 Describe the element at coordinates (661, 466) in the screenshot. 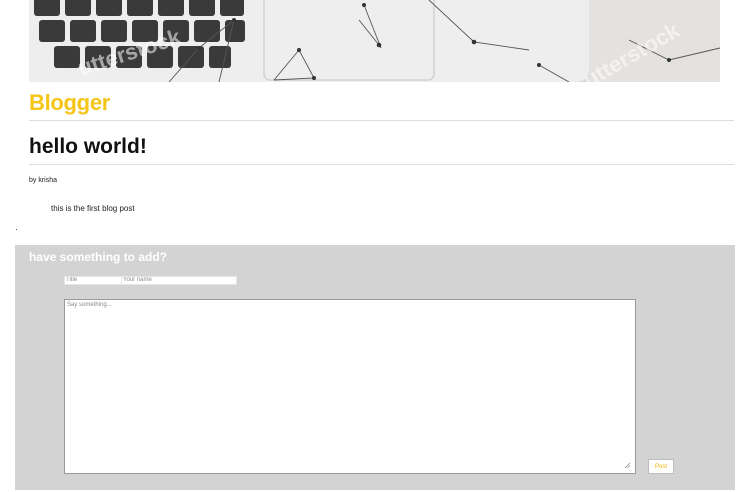

I see `post-comment-button: Post` at that location.